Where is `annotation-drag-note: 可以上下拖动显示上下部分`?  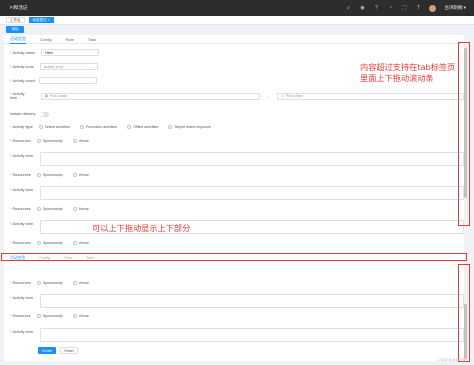
annotation-drag-note: 可以上下拖动显示上下部分 is located at coordinates (141, 228).